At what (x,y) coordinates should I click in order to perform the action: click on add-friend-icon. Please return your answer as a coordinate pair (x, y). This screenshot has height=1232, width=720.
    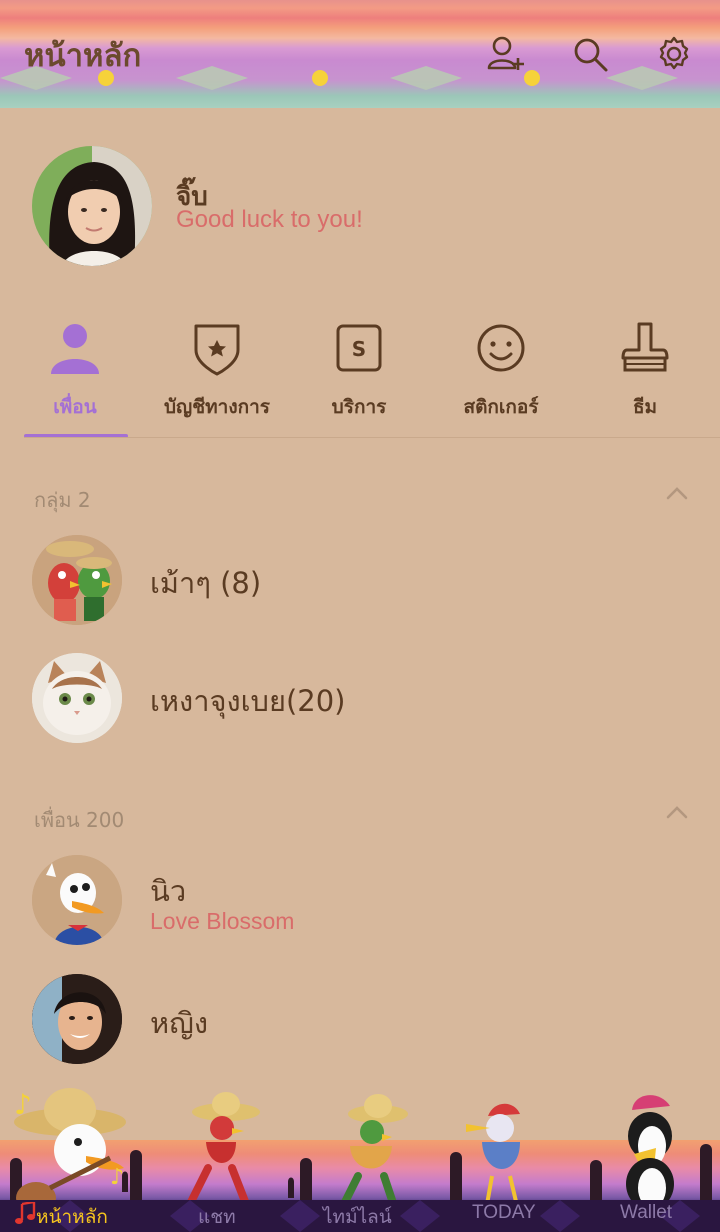
    Looking at the image, I should click on (506, 54).